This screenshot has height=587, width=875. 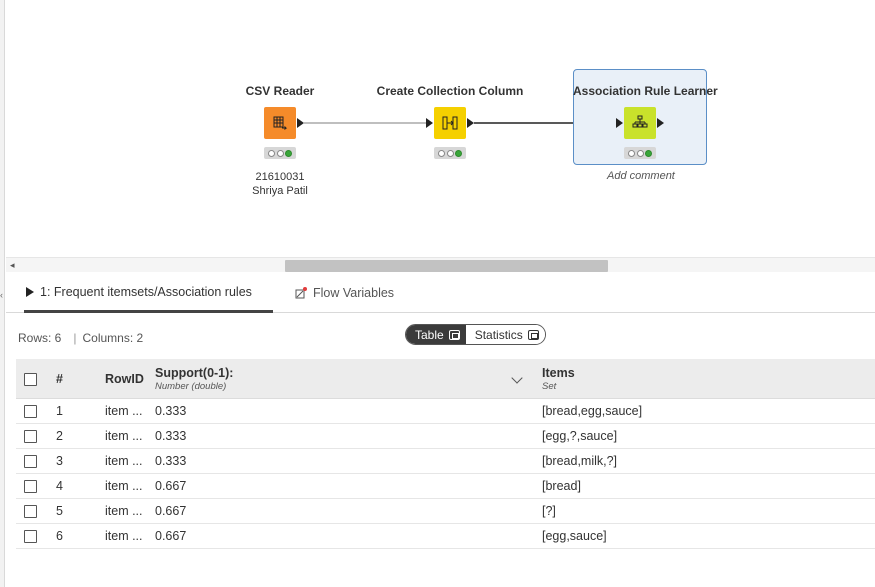 What do you see at coordinates (445, 486) in the screenshot?
I see `table-row: 4 item ... 0.667 [bread]` at bounding box center [445, 486].